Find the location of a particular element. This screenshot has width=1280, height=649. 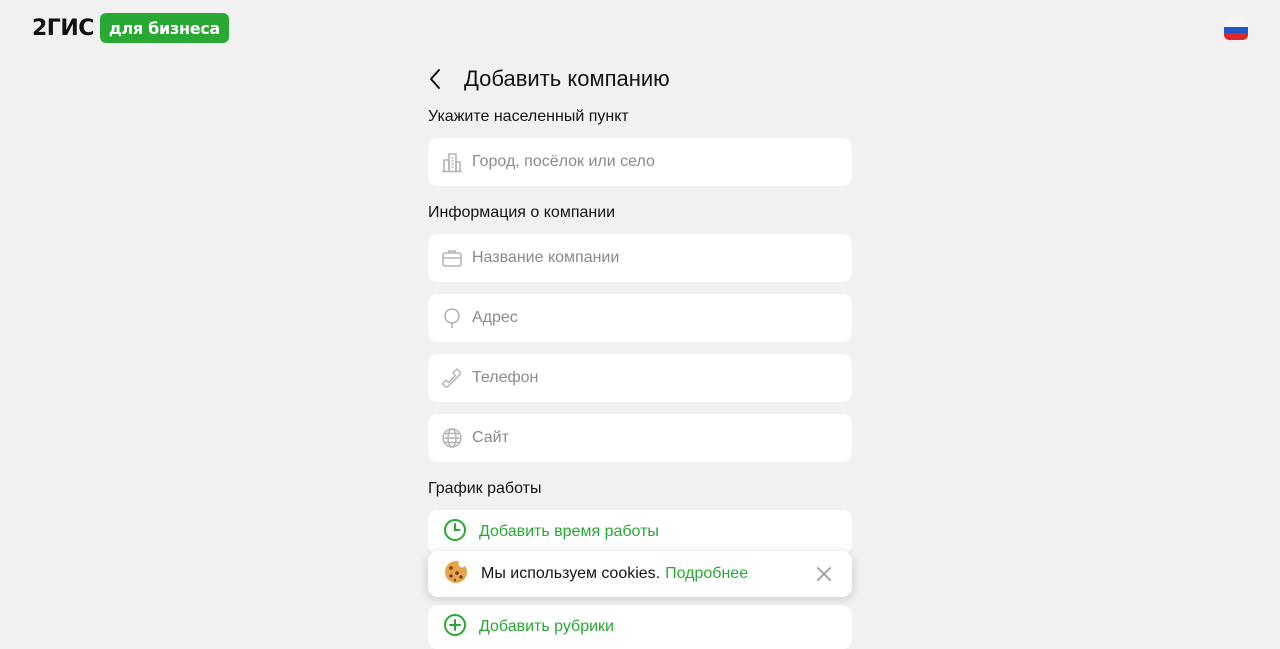

locality-label: Укажите населенный пункт is located at coordinates (528, 116).